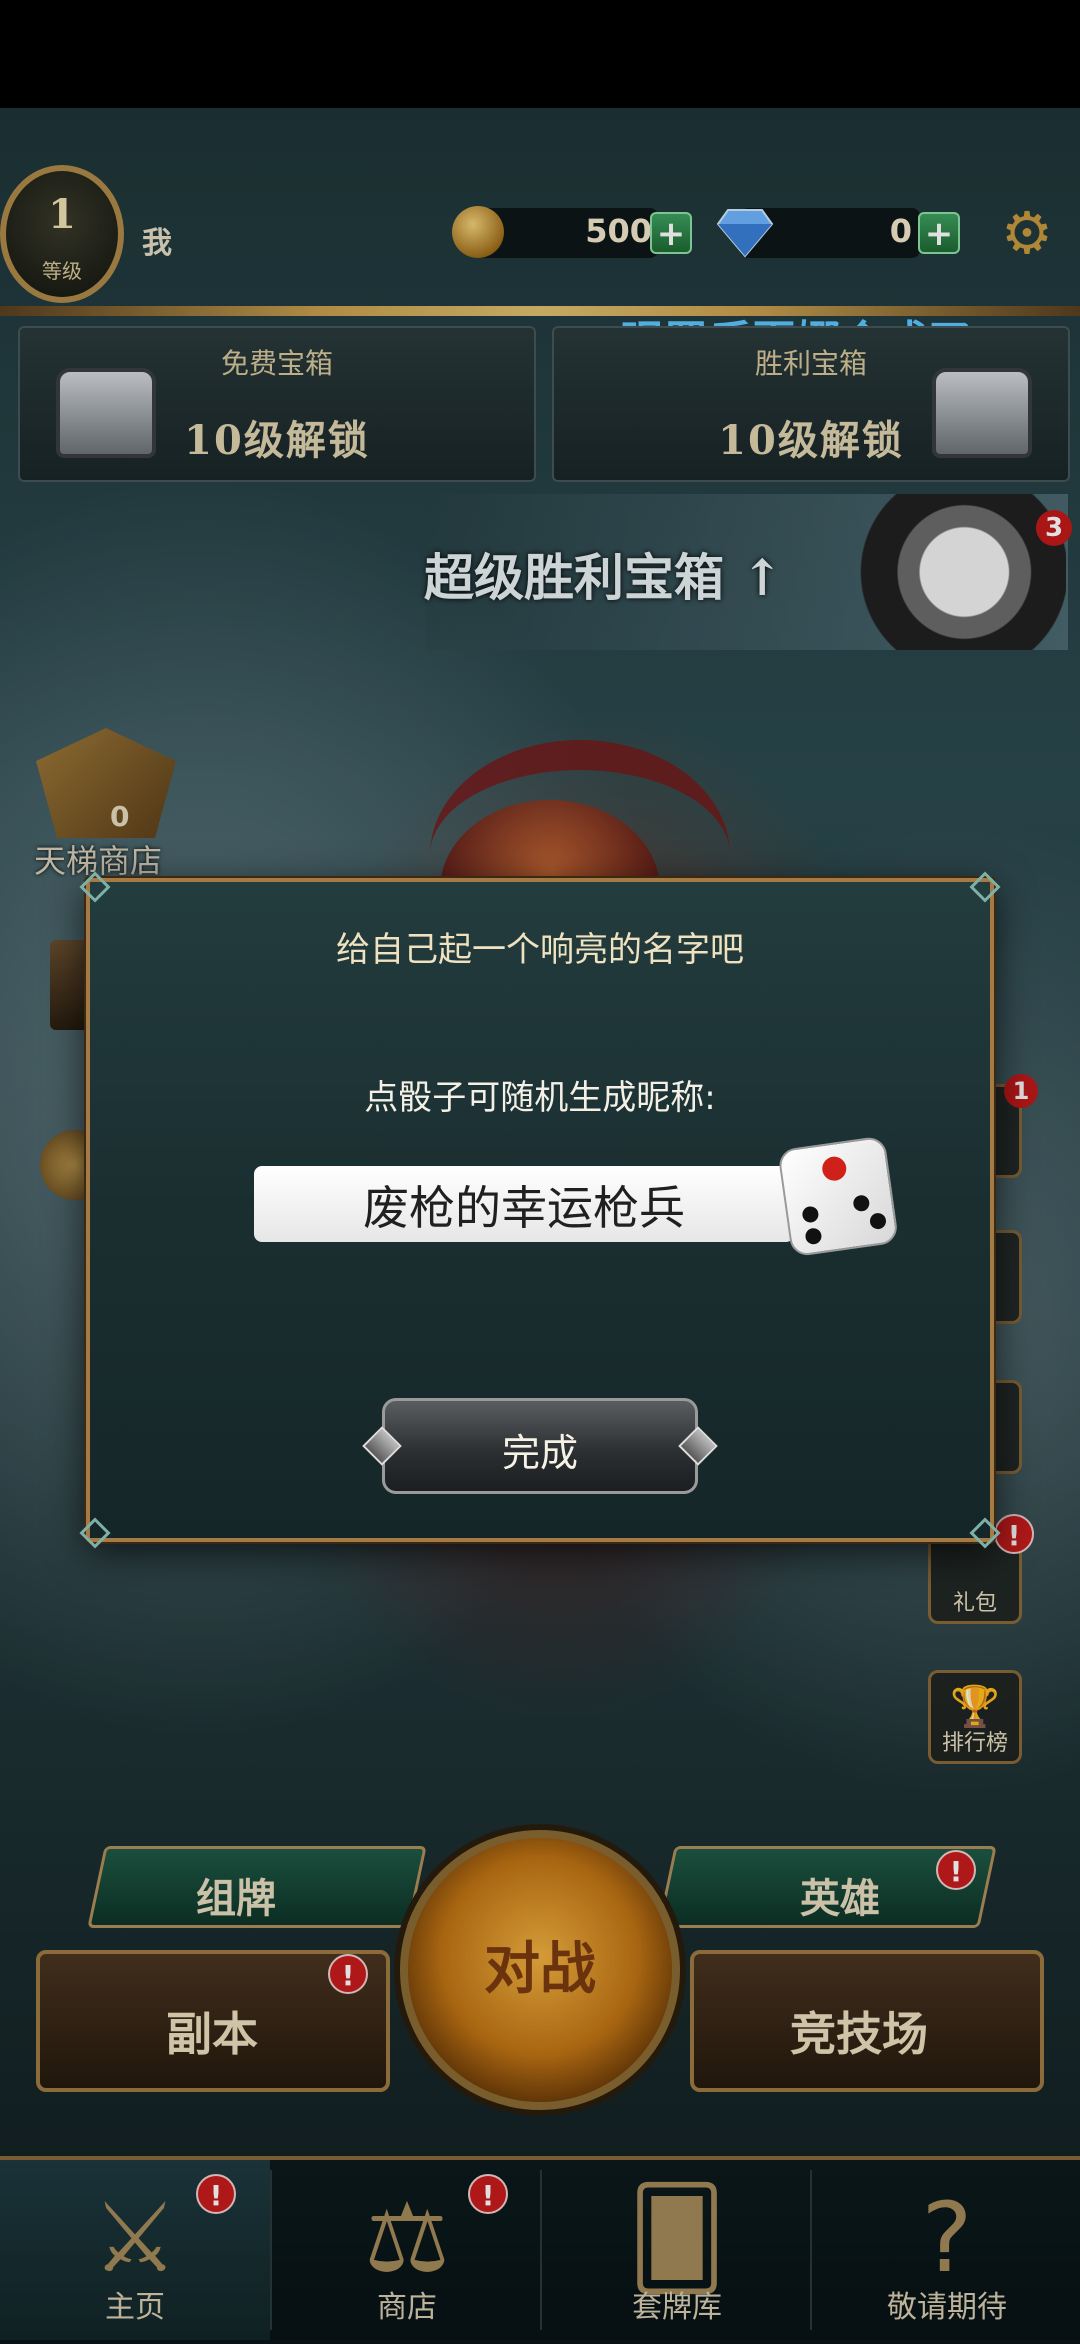  Describe the element at coordinates (539, 1453) in the screenshot. I see `done-button-label: 完成` at that location.